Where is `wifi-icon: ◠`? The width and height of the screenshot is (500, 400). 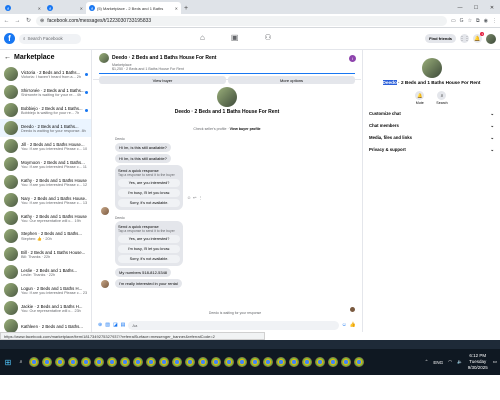 wifi-icon: ◠ is located at coordinates (450, 362).